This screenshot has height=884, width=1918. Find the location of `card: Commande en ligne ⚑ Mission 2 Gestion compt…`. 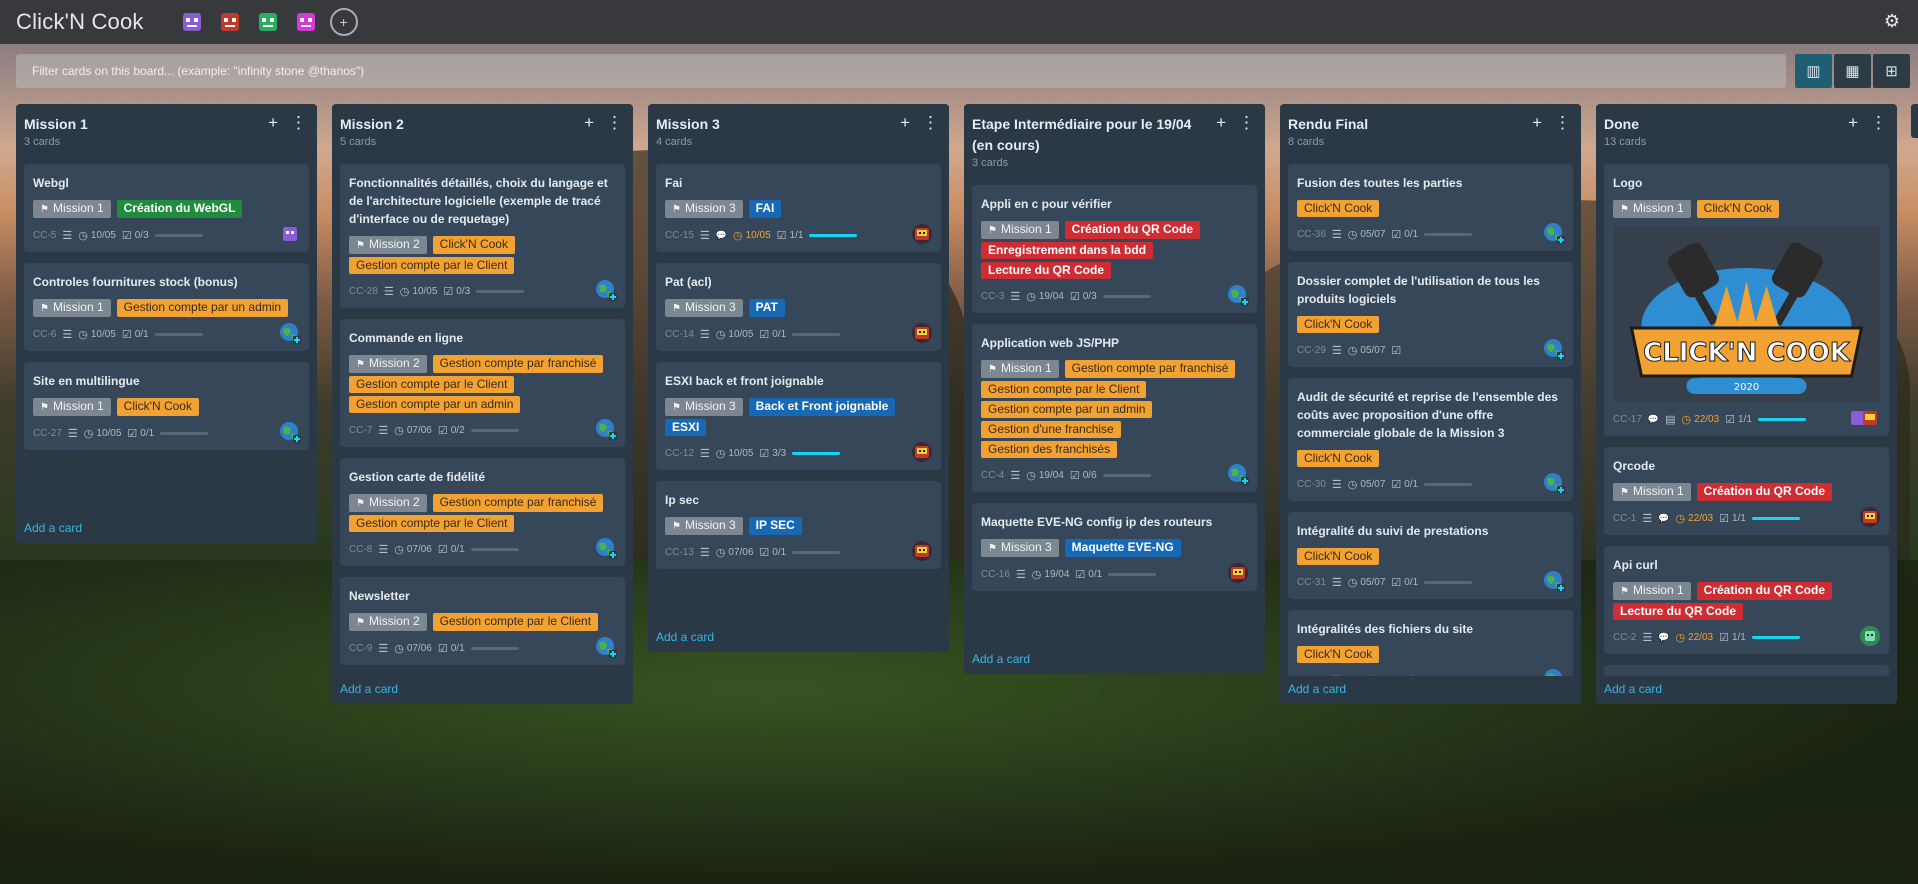

card: Commande en ligne ⚑ Mission 2 Gestion compt… is located at coordinates (482, 383).